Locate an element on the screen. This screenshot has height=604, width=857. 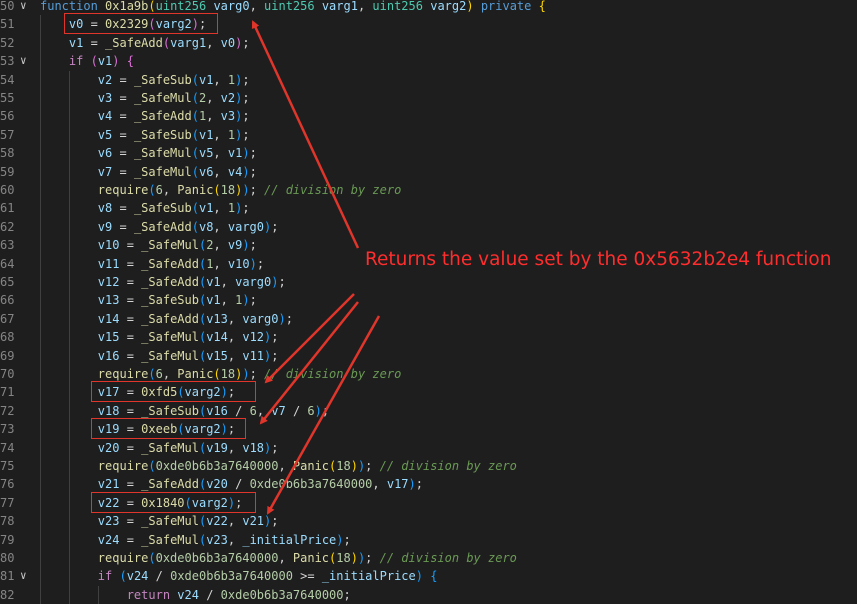
highlight-box-v17 is located at coordinates (173, 391).